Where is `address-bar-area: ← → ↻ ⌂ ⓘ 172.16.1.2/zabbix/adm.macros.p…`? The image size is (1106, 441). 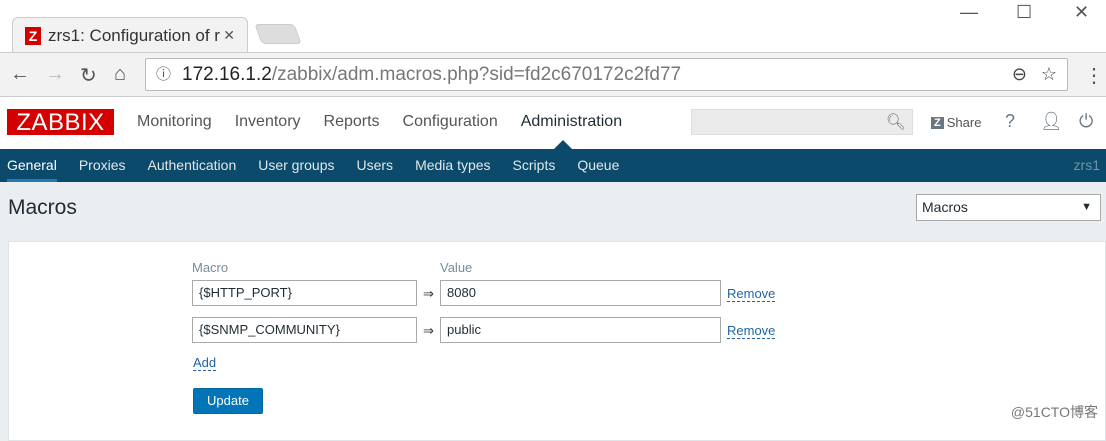
address-bar-area: ← → ↻ ⌂ ⓘ 172.16.1.2/zabbix/adm.macros.p… is located at coordinates (553, 74).